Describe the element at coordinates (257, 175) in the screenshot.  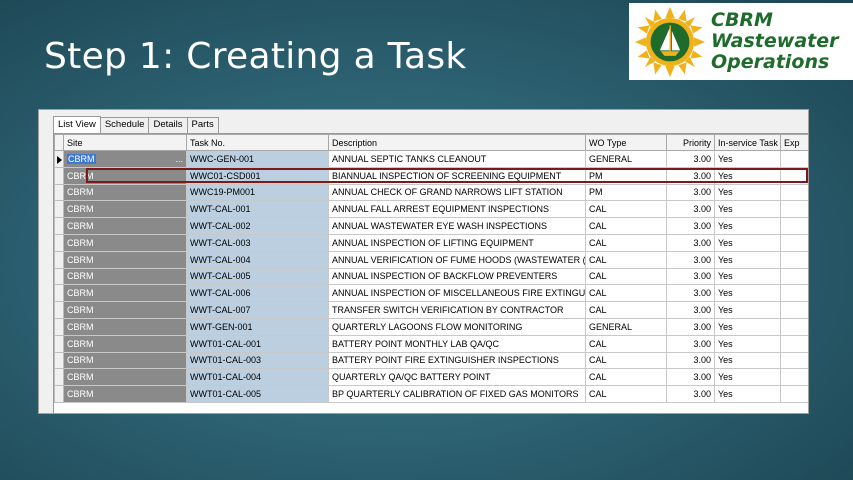
I see `task-no-cell: WWC01-CSD001` at that location.